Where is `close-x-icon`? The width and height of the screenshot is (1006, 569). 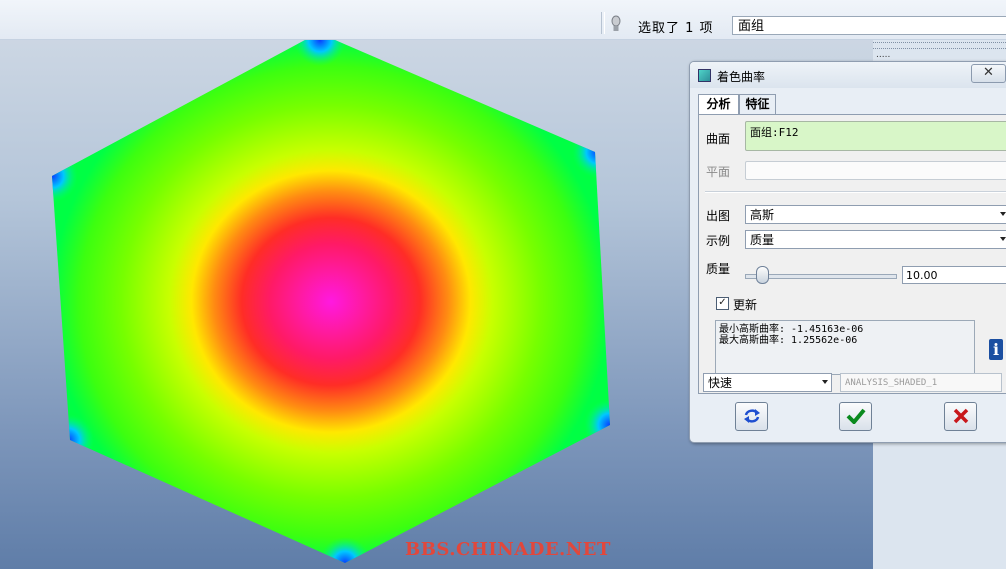 close-x-icon is located at coordinates (960, 416).